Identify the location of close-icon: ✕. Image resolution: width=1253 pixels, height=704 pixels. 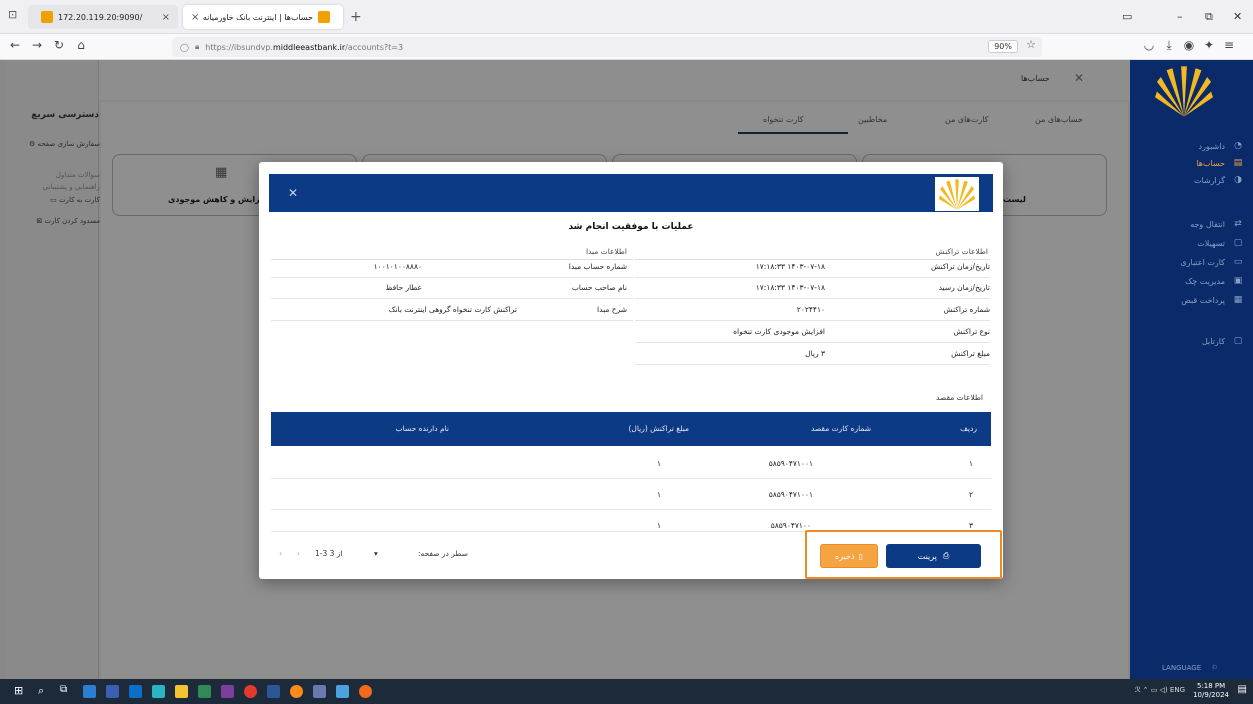
(1079, 78).